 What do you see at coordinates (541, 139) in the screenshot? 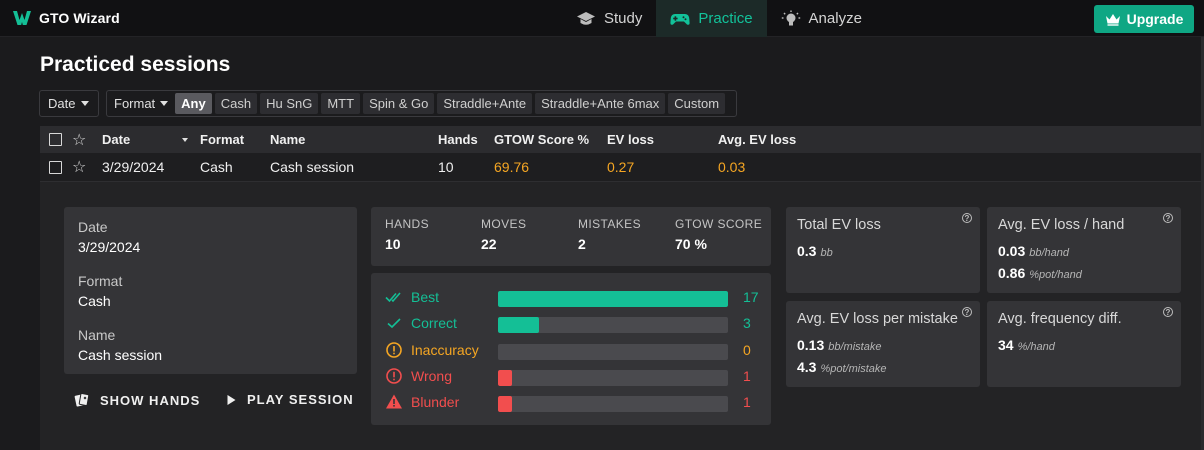
I see `column-header-score: GTOW Score %` at bounding box center [541, 139].